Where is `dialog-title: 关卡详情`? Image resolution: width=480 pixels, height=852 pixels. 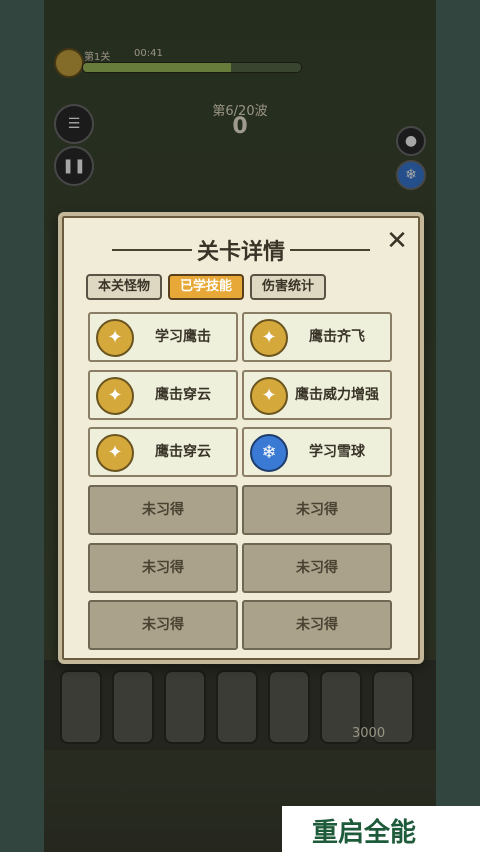
dialog-title: 关卡详情 is located at coordinates (240, 252).